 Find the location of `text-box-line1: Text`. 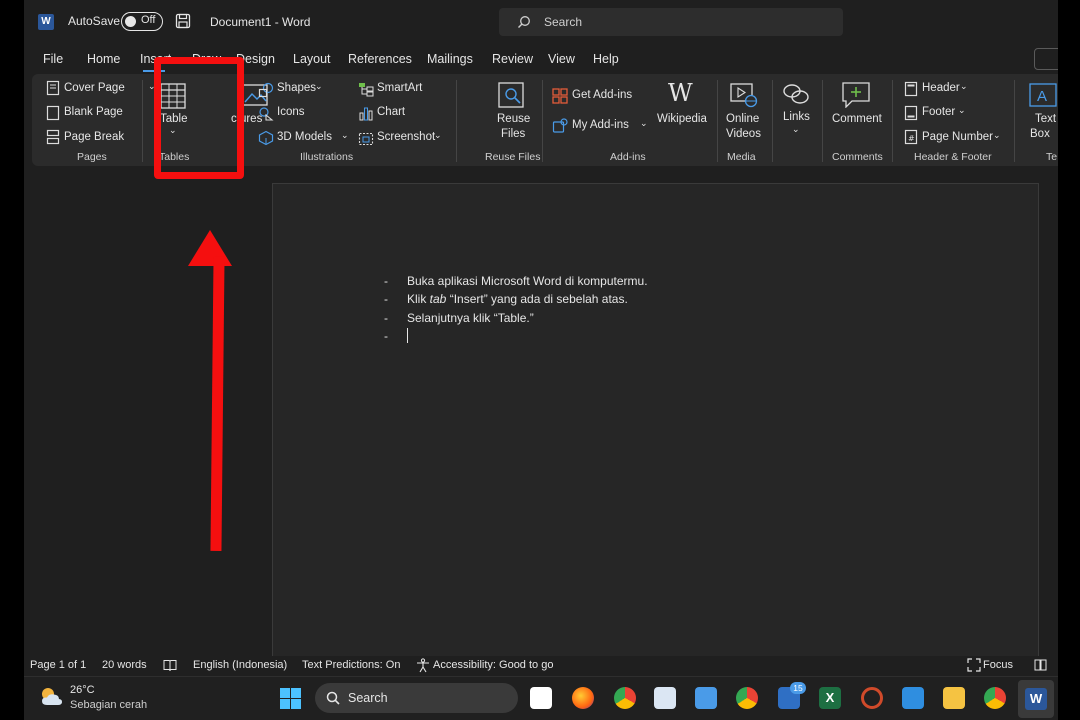

text-box-line1: Text is located at coordinates (1045, 119).